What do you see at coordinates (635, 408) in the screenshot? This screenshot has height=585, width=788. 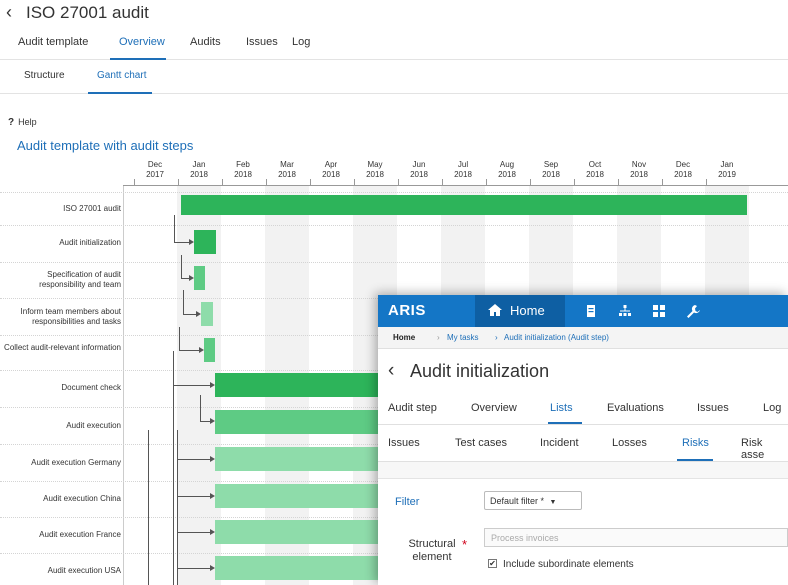 I see `tab-evaluations: Evaluations` at bounding box center [635, 408].